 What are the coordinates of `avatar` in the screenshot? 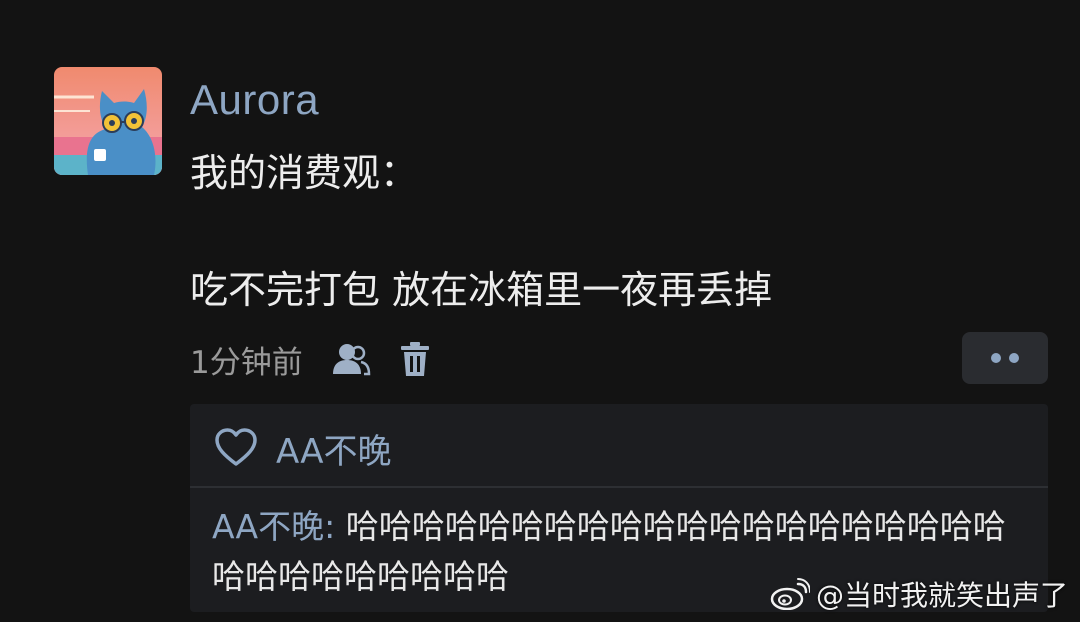 It's located at (108, 121).